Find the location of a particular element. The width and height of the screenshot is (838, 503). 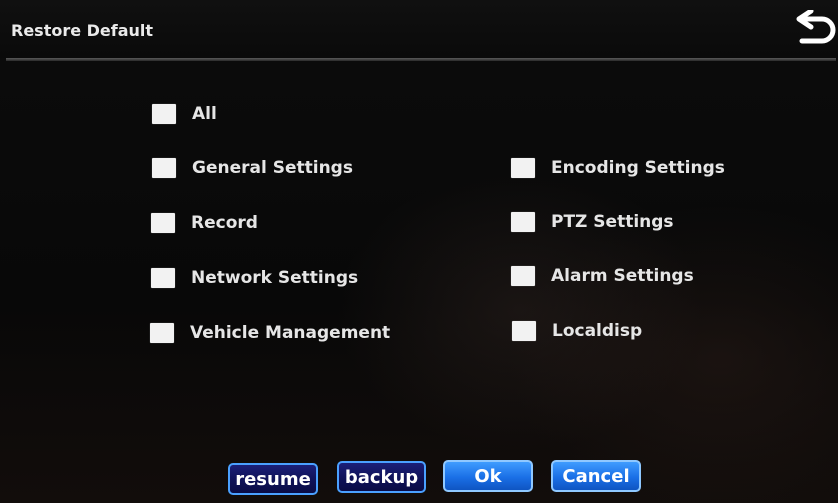

option-network-settings: Network Settings is located at coordinates (254, 278).